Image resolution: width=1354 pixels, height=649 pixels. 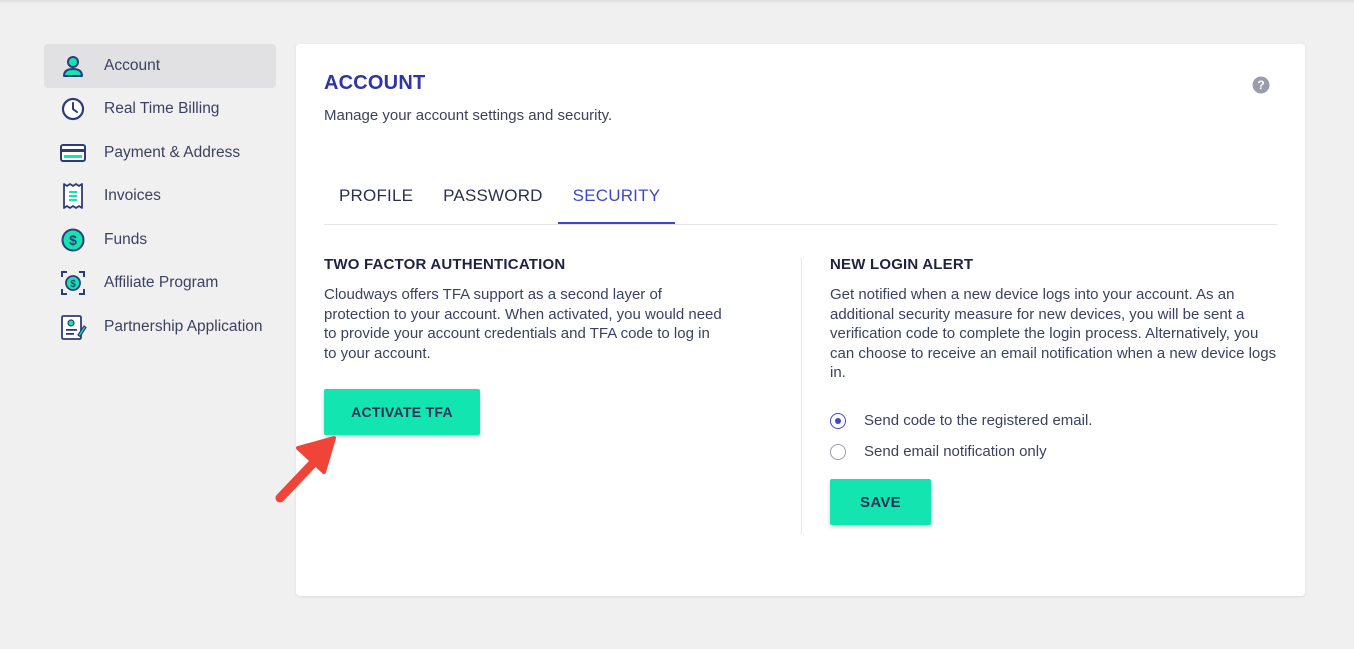 I want to click on partnership-document-icon, so click(x=73, y=327).